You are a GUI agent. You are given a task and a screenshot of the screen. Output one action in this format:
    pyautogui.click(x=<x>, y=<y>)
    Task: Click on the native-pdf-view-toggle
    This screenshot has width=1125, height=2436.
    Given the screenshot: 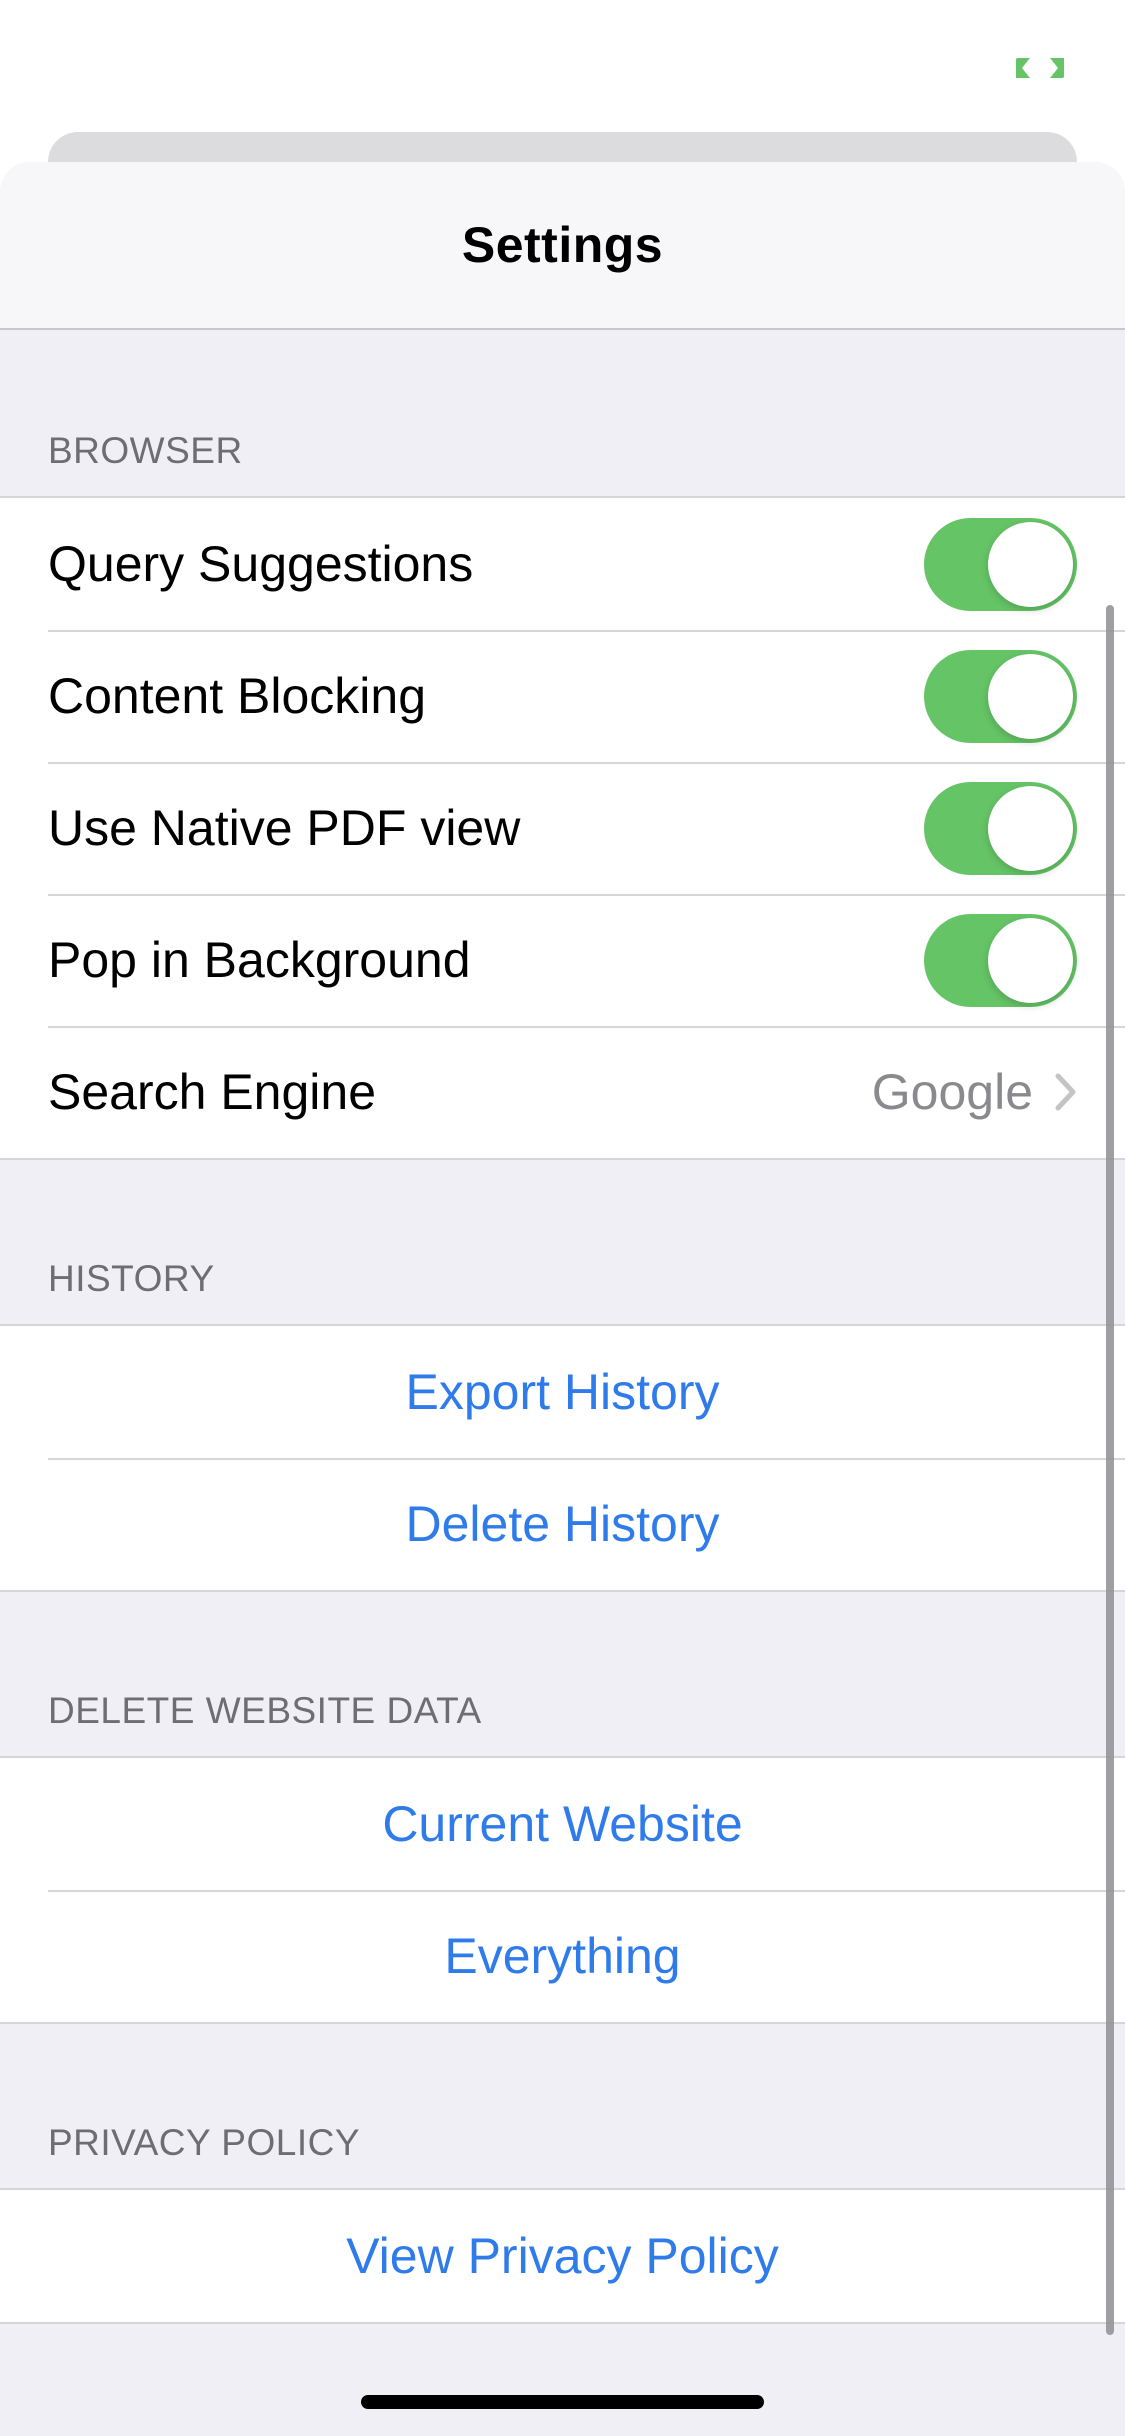 What is the action you would take?
    pyautogui.click(x=1000, y=828)
    